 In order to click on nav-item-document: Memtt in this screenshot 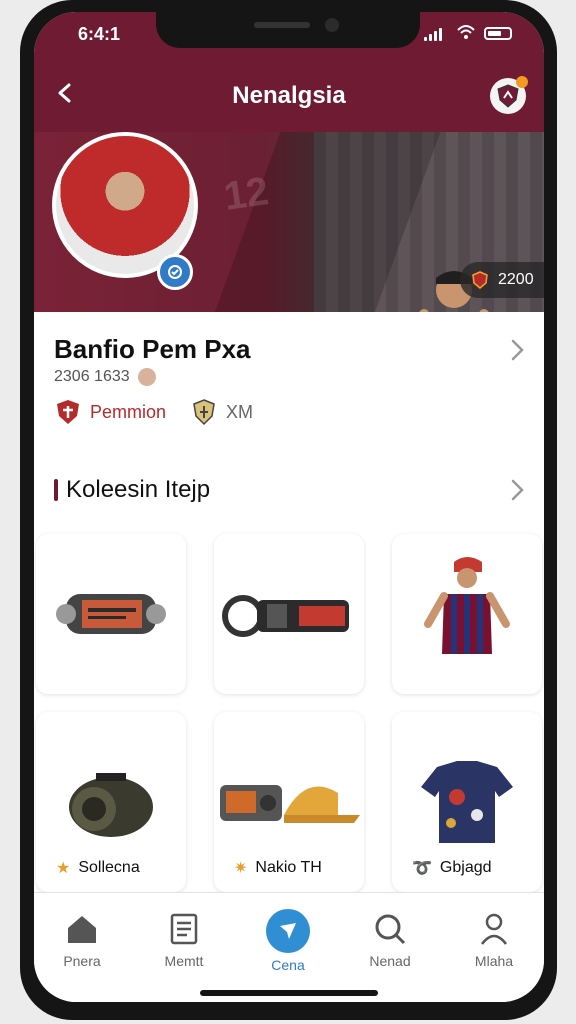, I will do `click(184, 939)`.